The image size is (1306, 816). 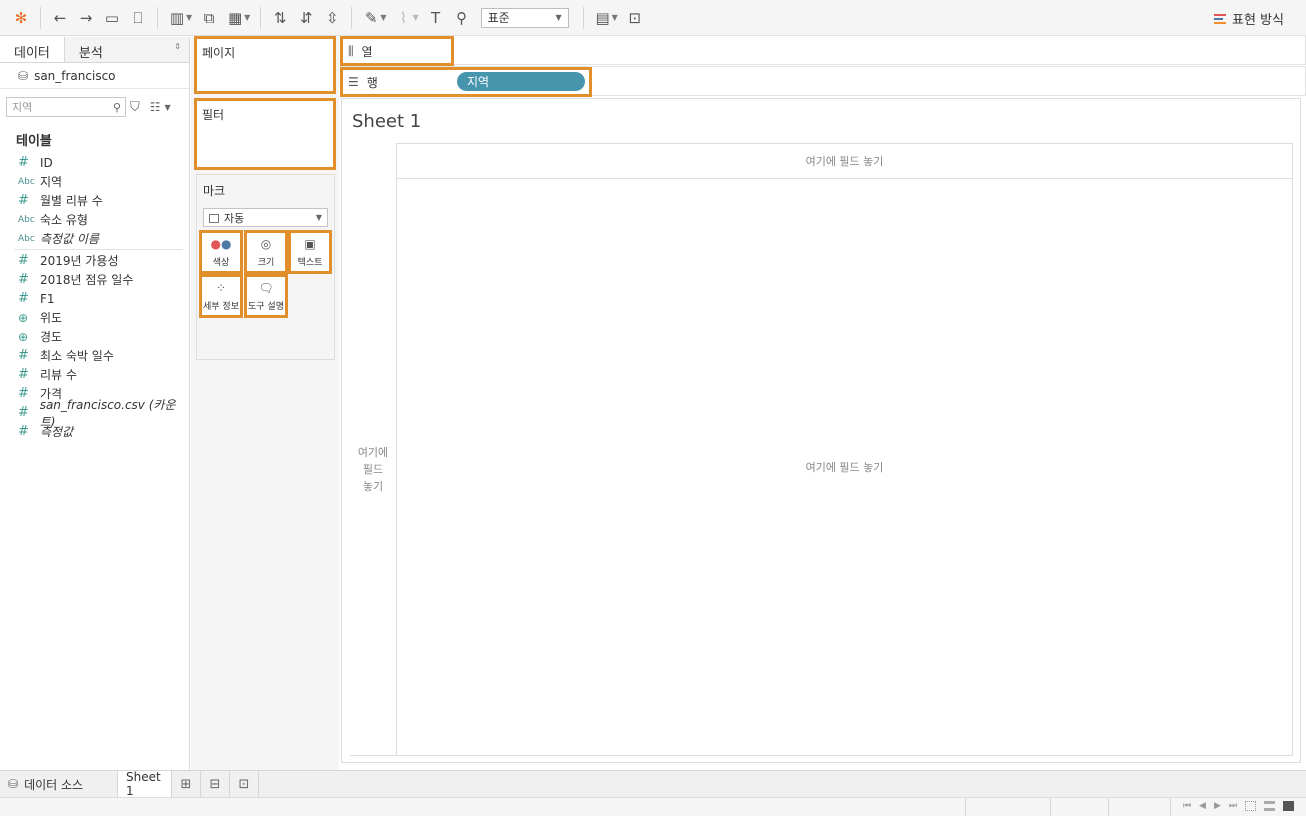 What do you see at coordinates (332, 18) in the screenshot?
I see `sort-descending-icon: ⇳` at bounding box center [332, 18].